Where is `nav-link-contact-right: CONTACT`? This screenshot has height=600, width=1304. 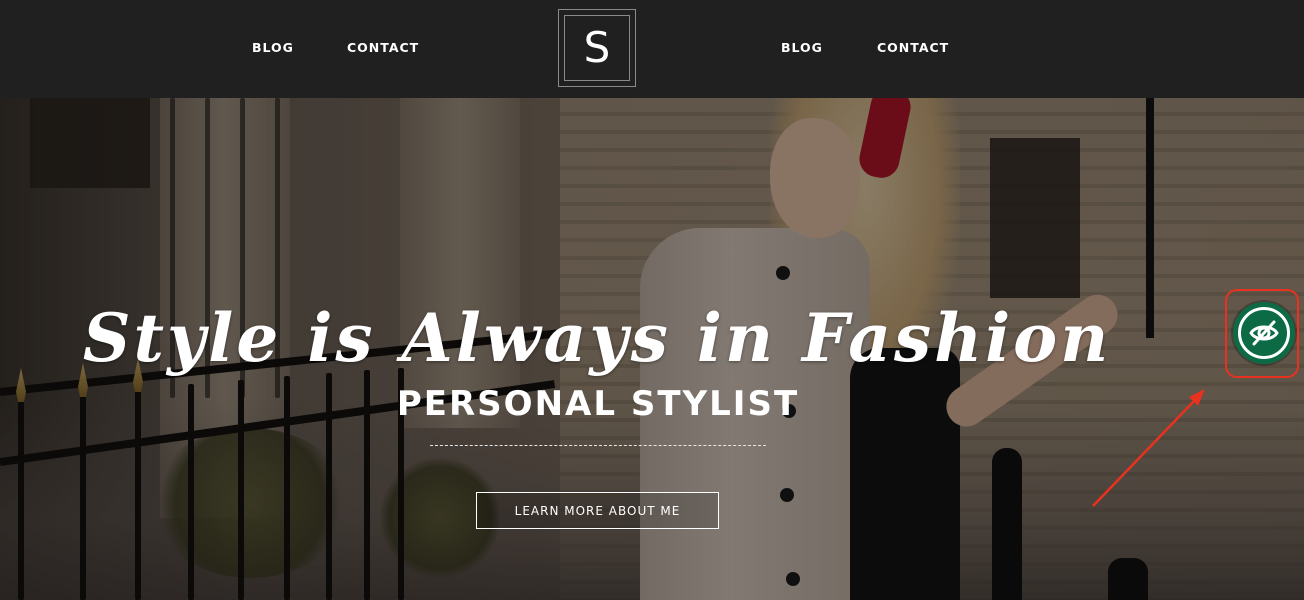 nav-link-contact-right: CONTACT is located at coordinates (913, 48).